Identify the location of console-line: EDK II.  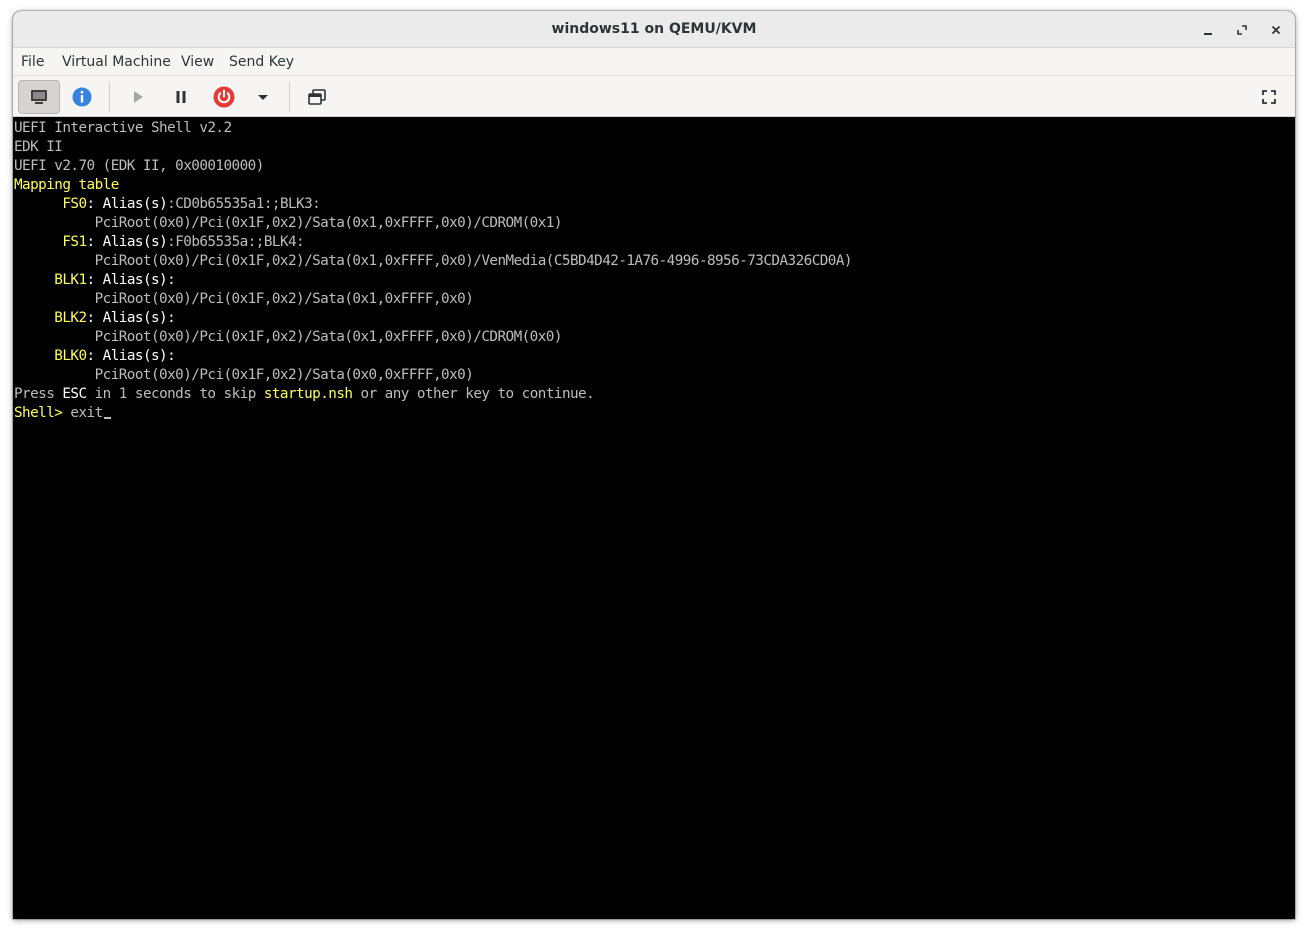
(38, 147).